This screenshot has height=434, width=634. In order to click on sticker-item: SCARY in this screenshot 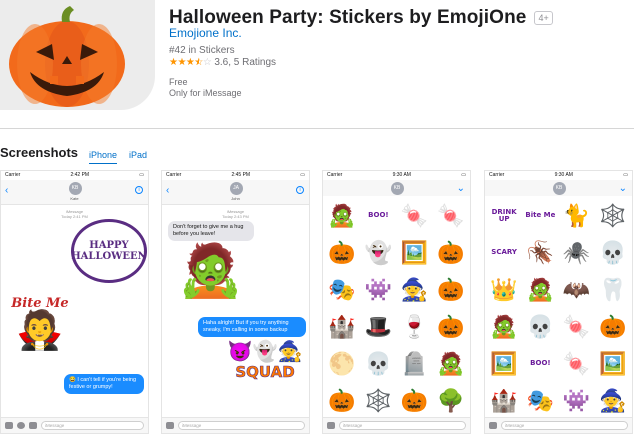, I will do `click(504, 252)`.